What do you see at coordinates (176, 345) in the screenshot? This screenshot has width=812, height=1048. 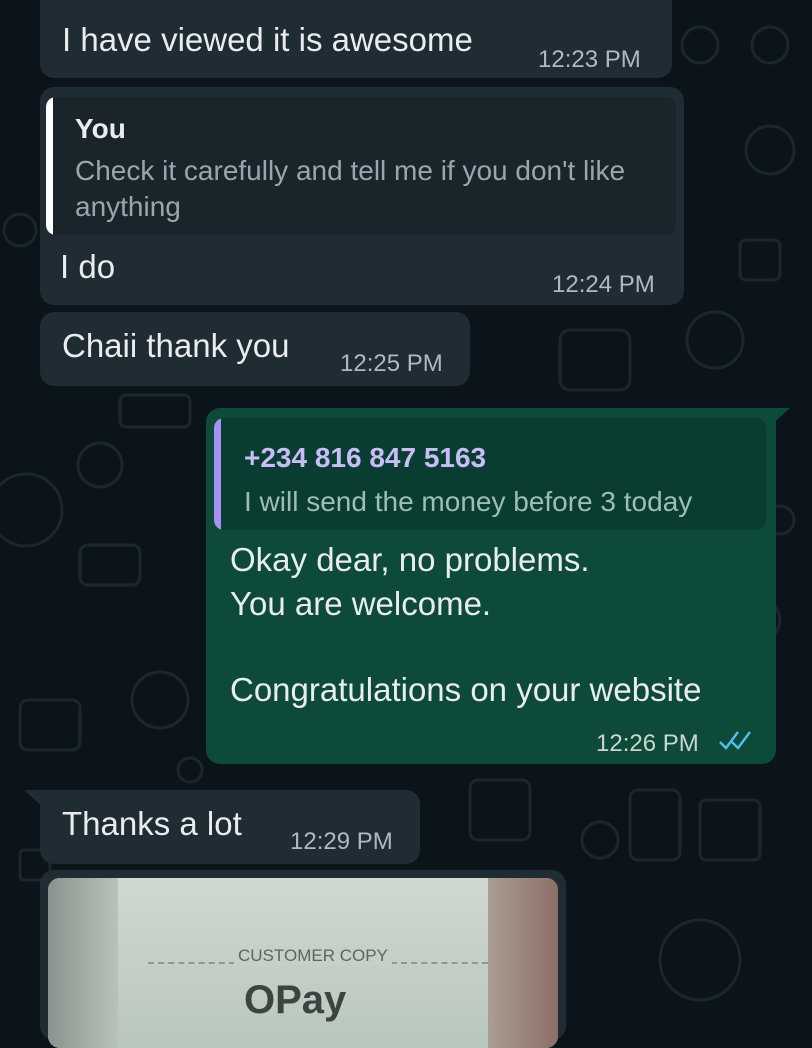 I see `message-text: Chaii thank you` at bounding box center [176, 345].